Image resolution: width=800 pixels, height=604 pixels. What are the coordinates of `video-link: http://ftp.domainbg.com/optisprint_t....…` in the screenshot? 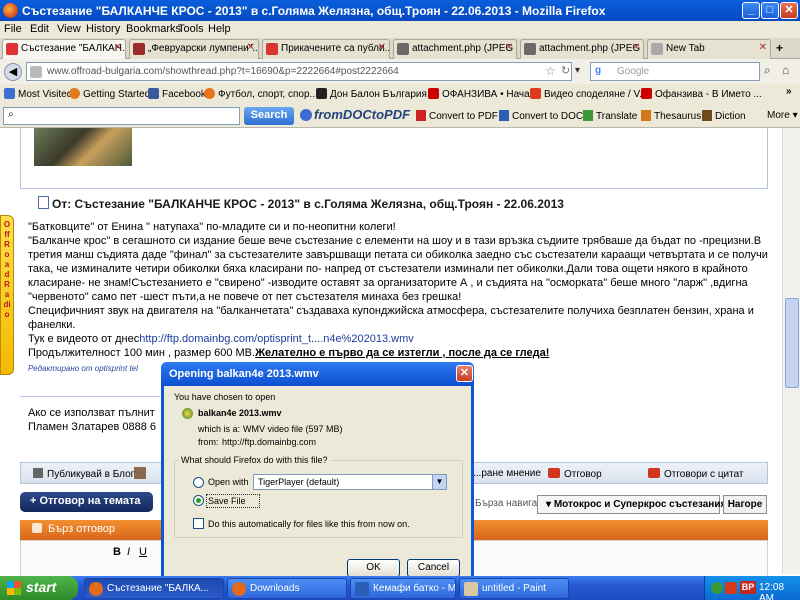 It's located at (276, 339).